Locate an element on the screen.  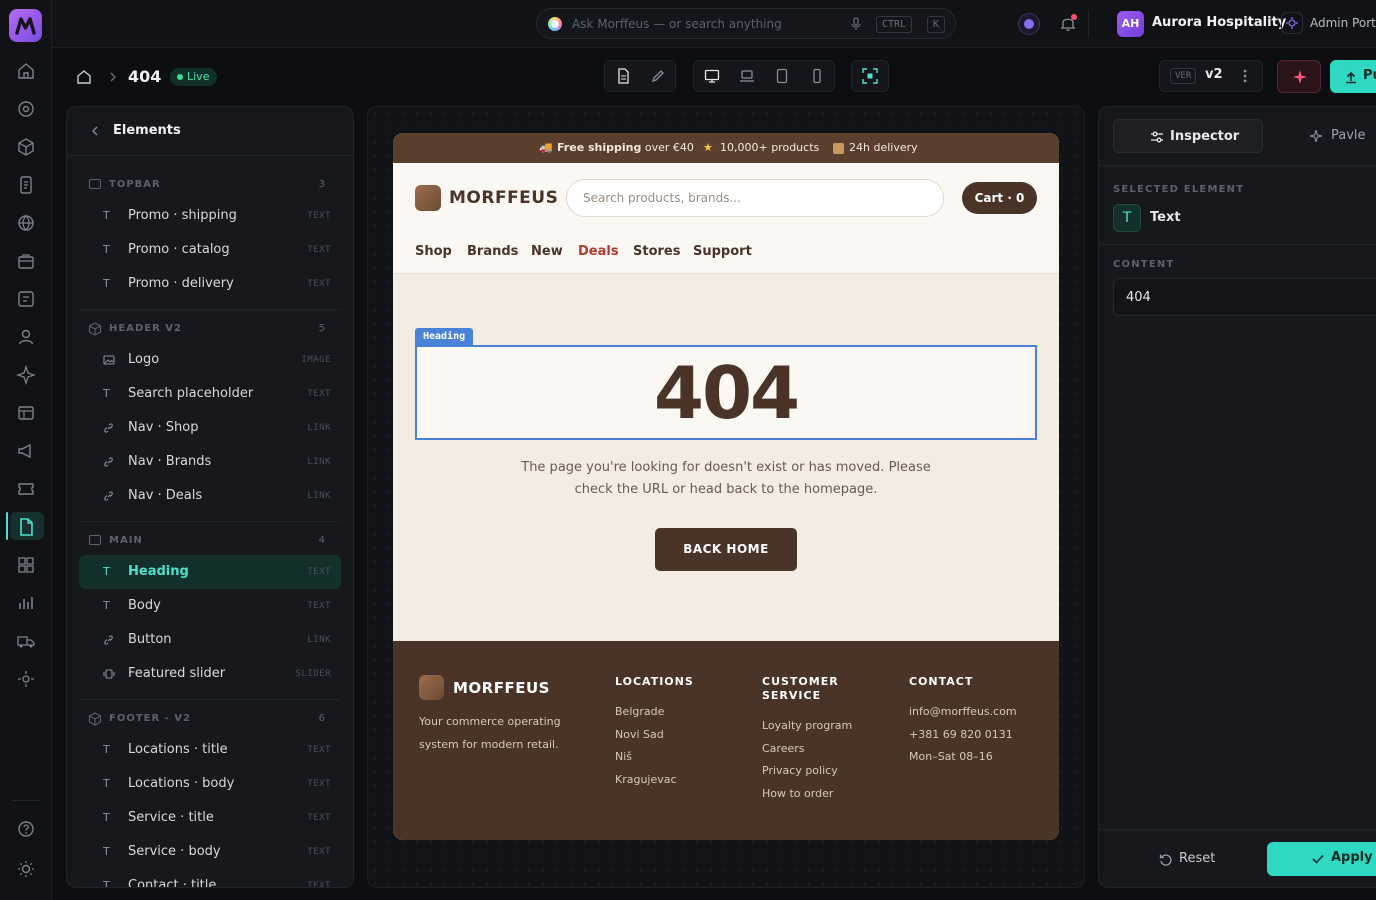
element-label: Locations · body is located at coordinates (181, 783).